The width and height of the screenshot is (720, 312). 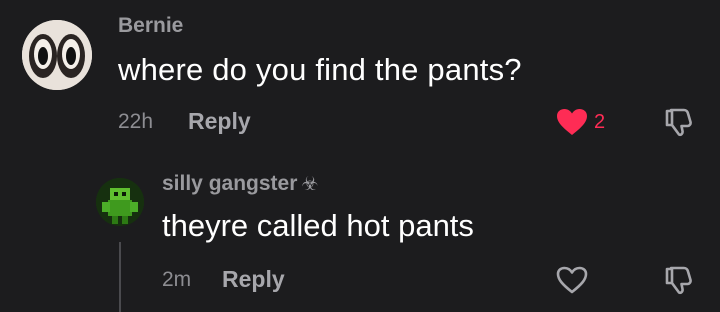 What do you see at coordinates (253, 279) in the screenshot?
I see `reply-reply-button: Reply` at bounding box center [253, 279].